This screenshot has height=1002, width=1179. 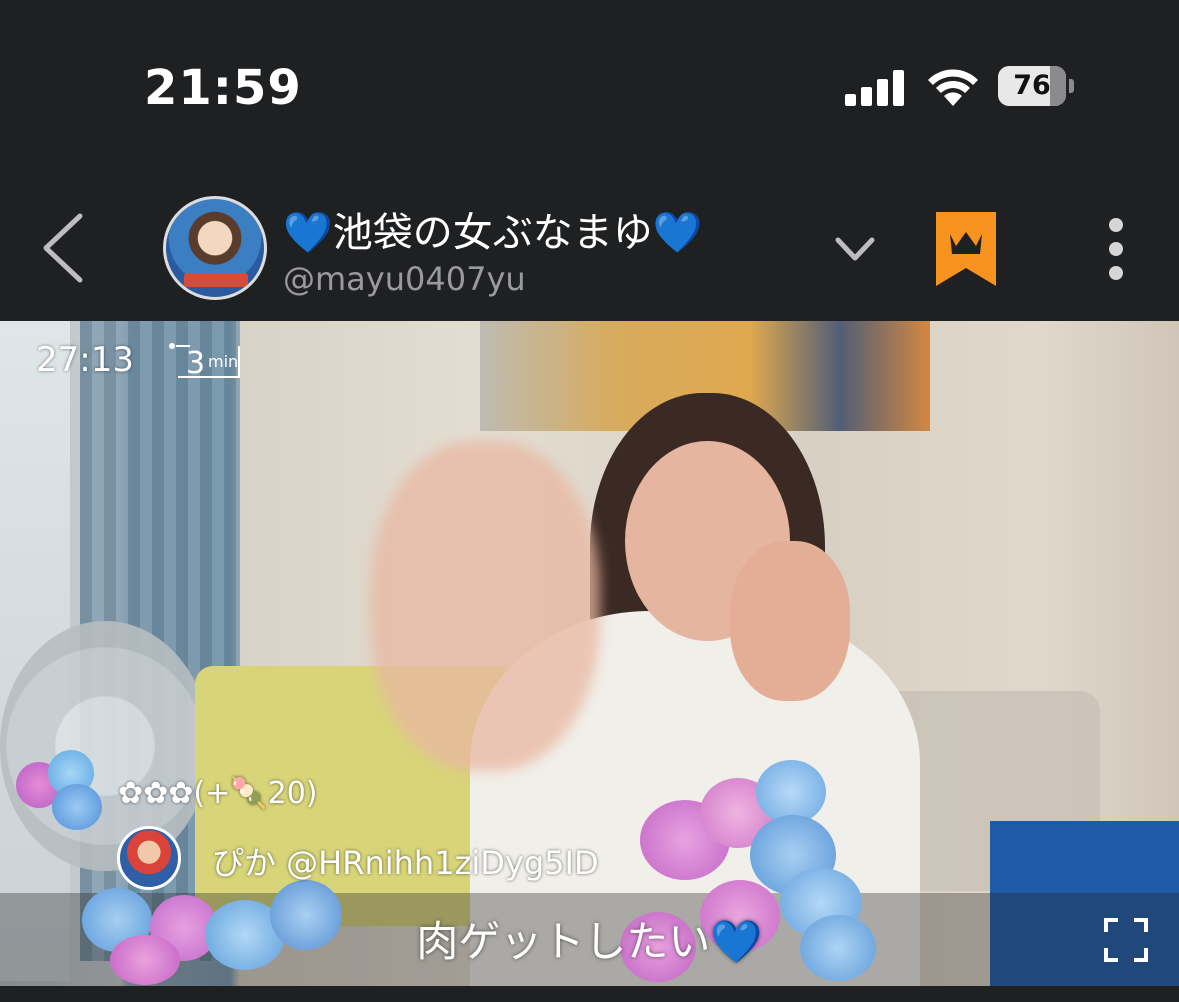 I want to click on rewind-button: 3 min, so click(x=206, y=362).